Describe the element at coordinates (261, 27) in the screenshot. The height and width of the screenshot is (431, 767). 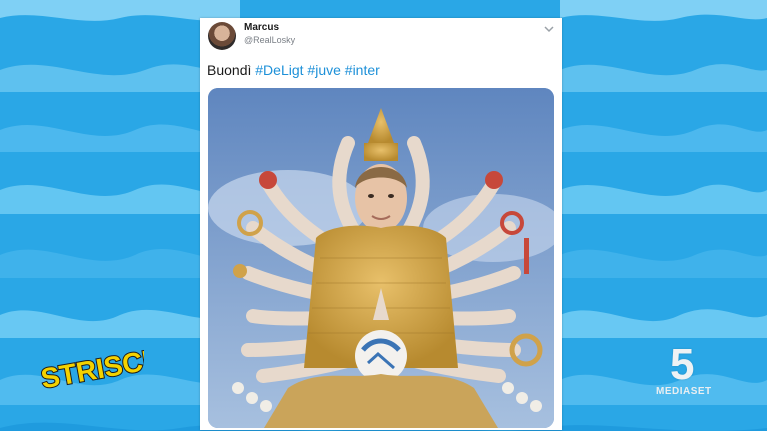
I see `user-name: Marcus` at that location.